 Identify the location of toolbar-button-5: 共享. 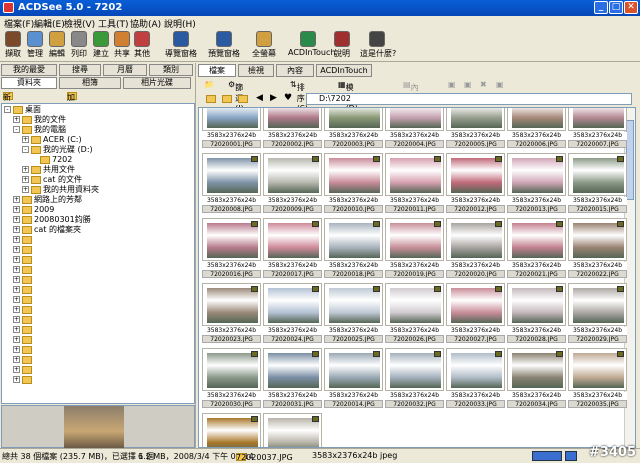
(122, 46).